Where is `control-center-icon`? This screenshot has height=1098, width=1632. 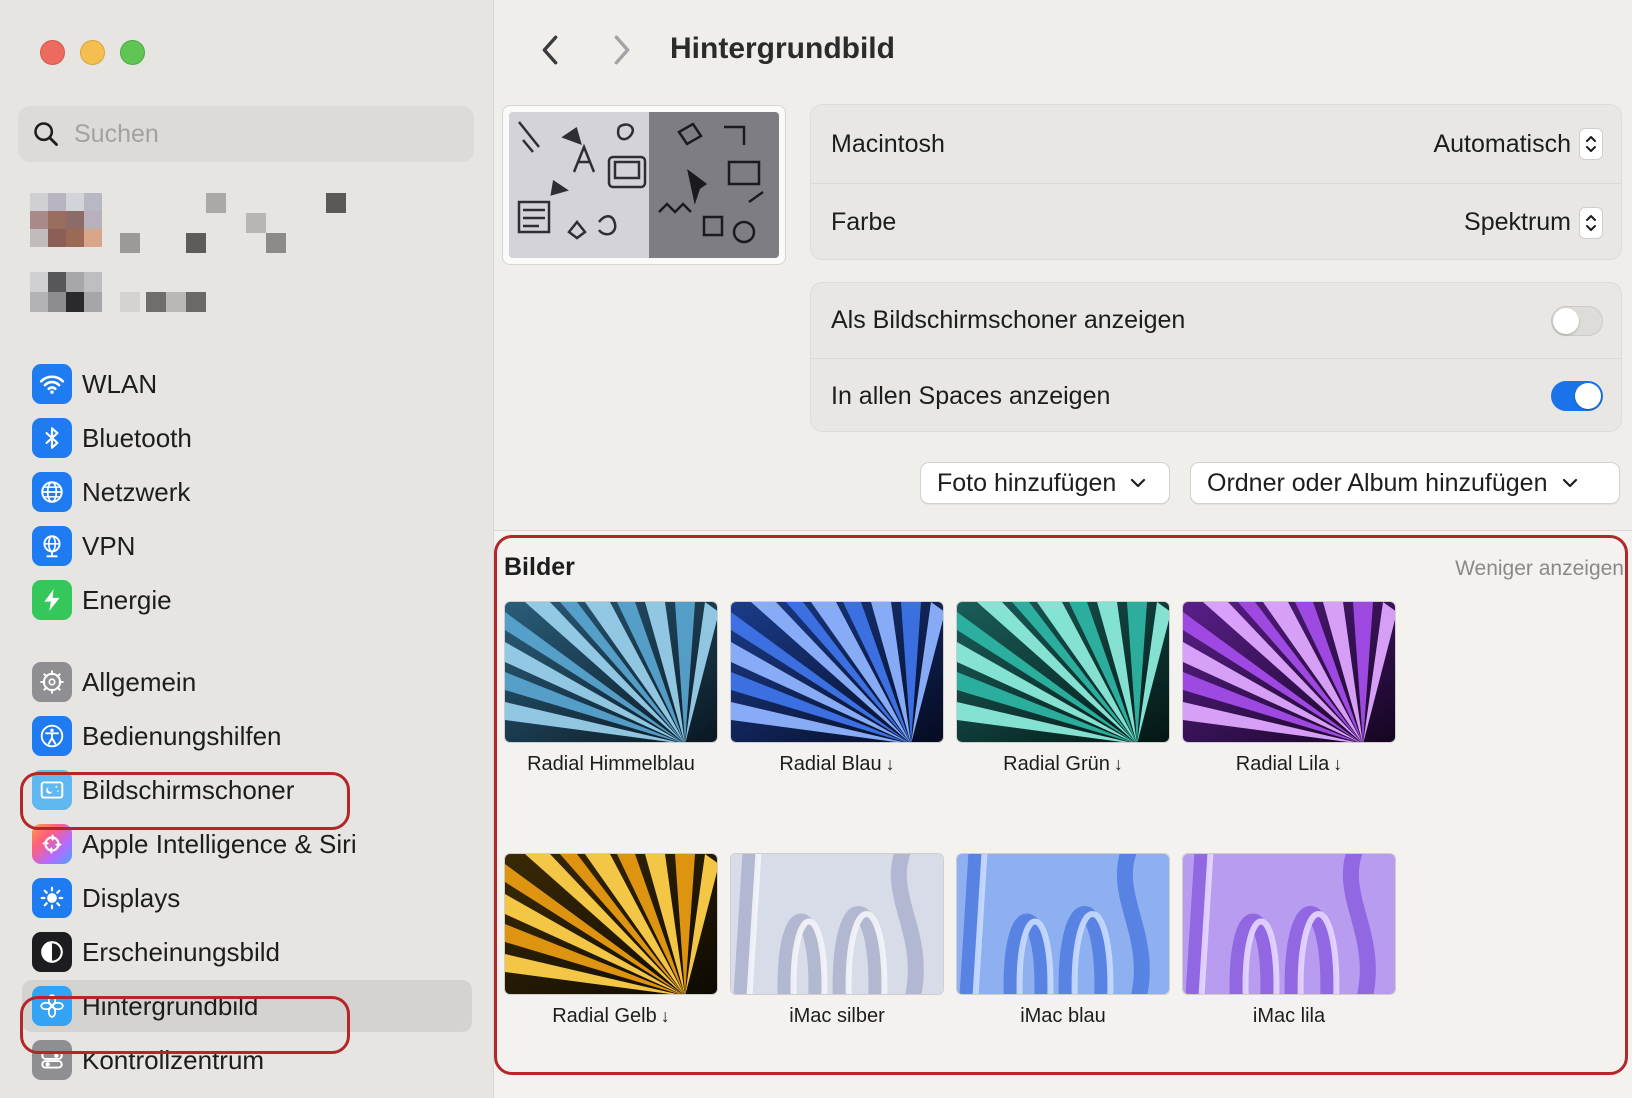 control-center-icon is located at coordinates (52, 1060).